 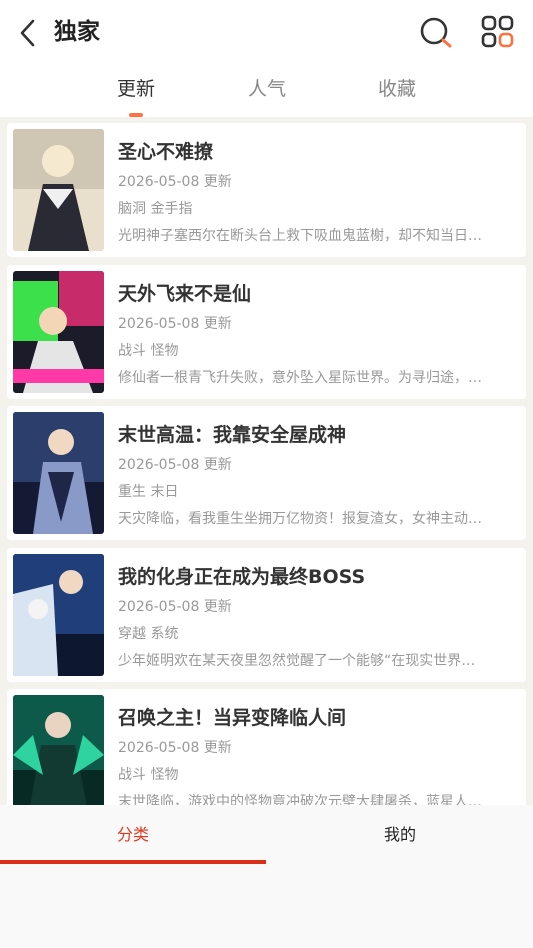 I want to click on back-button, so click(x=29, y=33).